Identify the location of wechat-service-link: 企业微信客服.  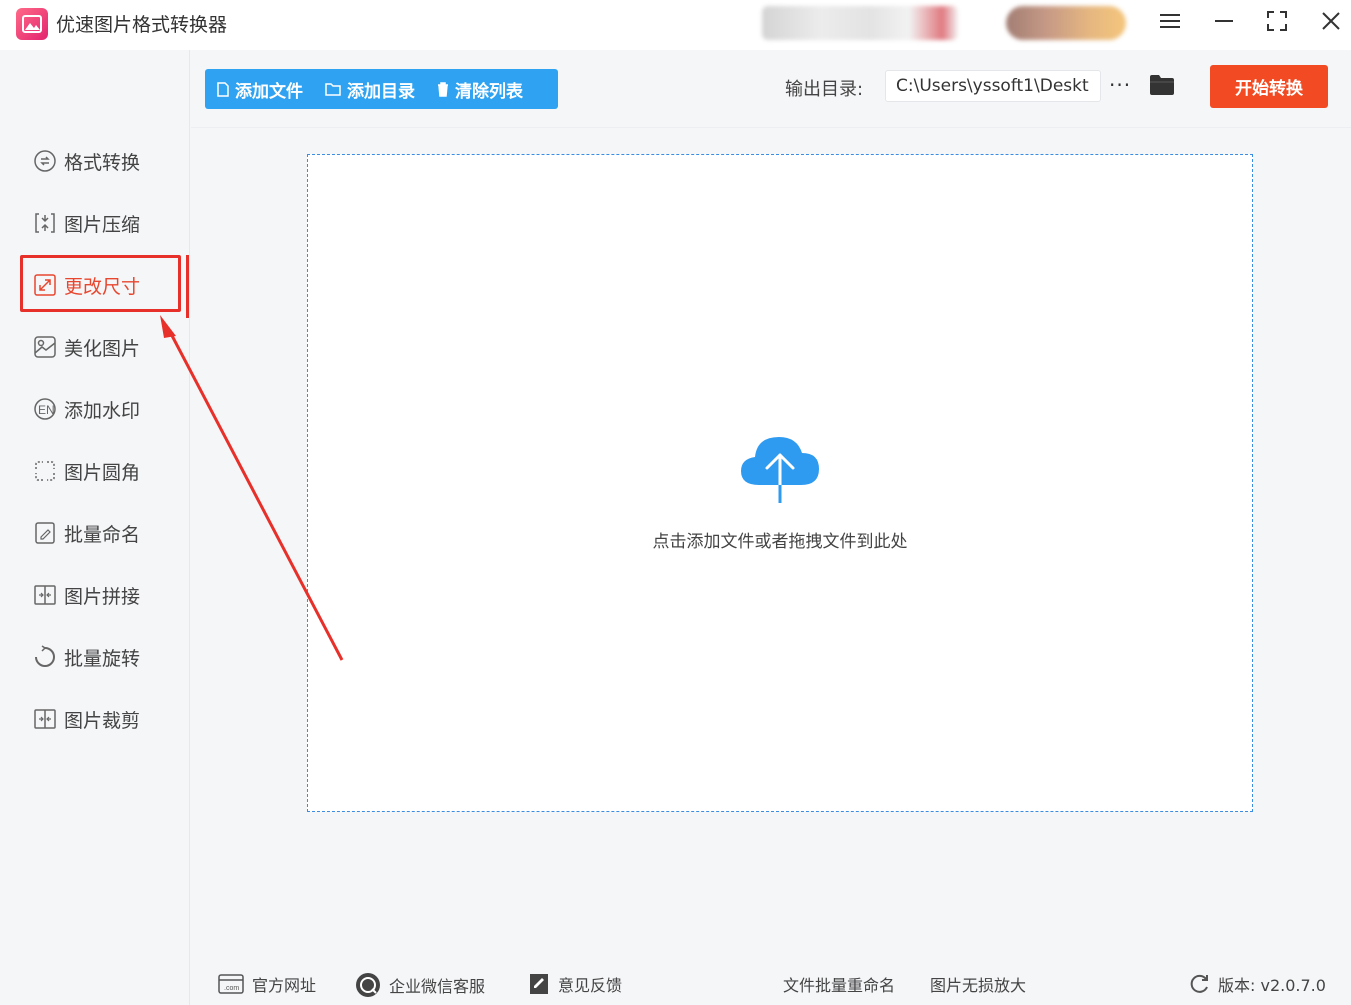
(420, 985).